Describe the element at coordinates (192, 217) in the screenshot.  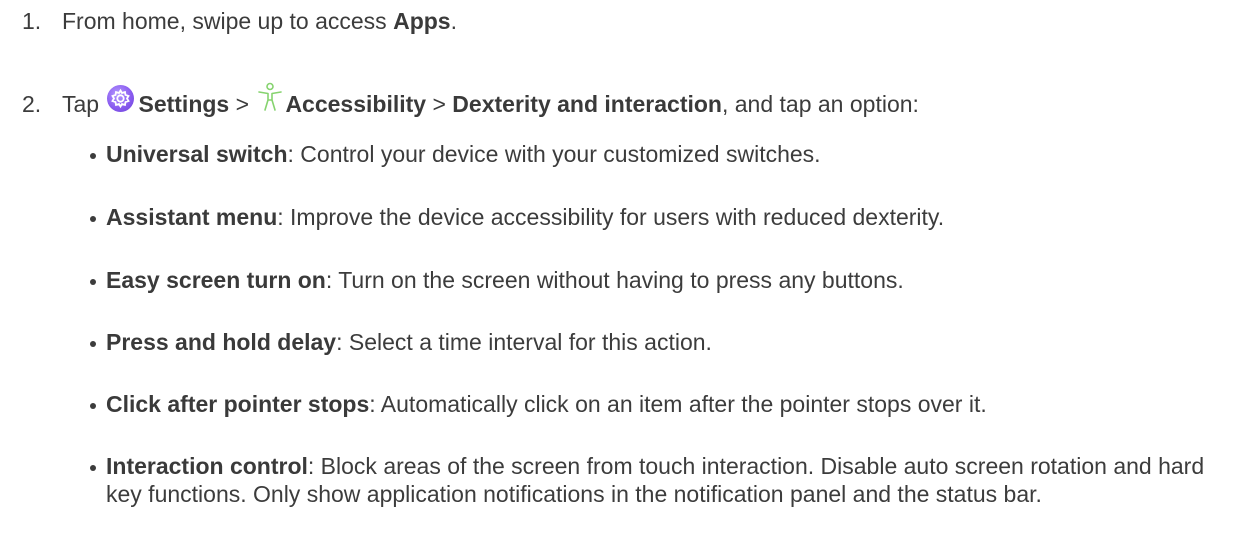
I see `option-name: Assistant menu` at that location.